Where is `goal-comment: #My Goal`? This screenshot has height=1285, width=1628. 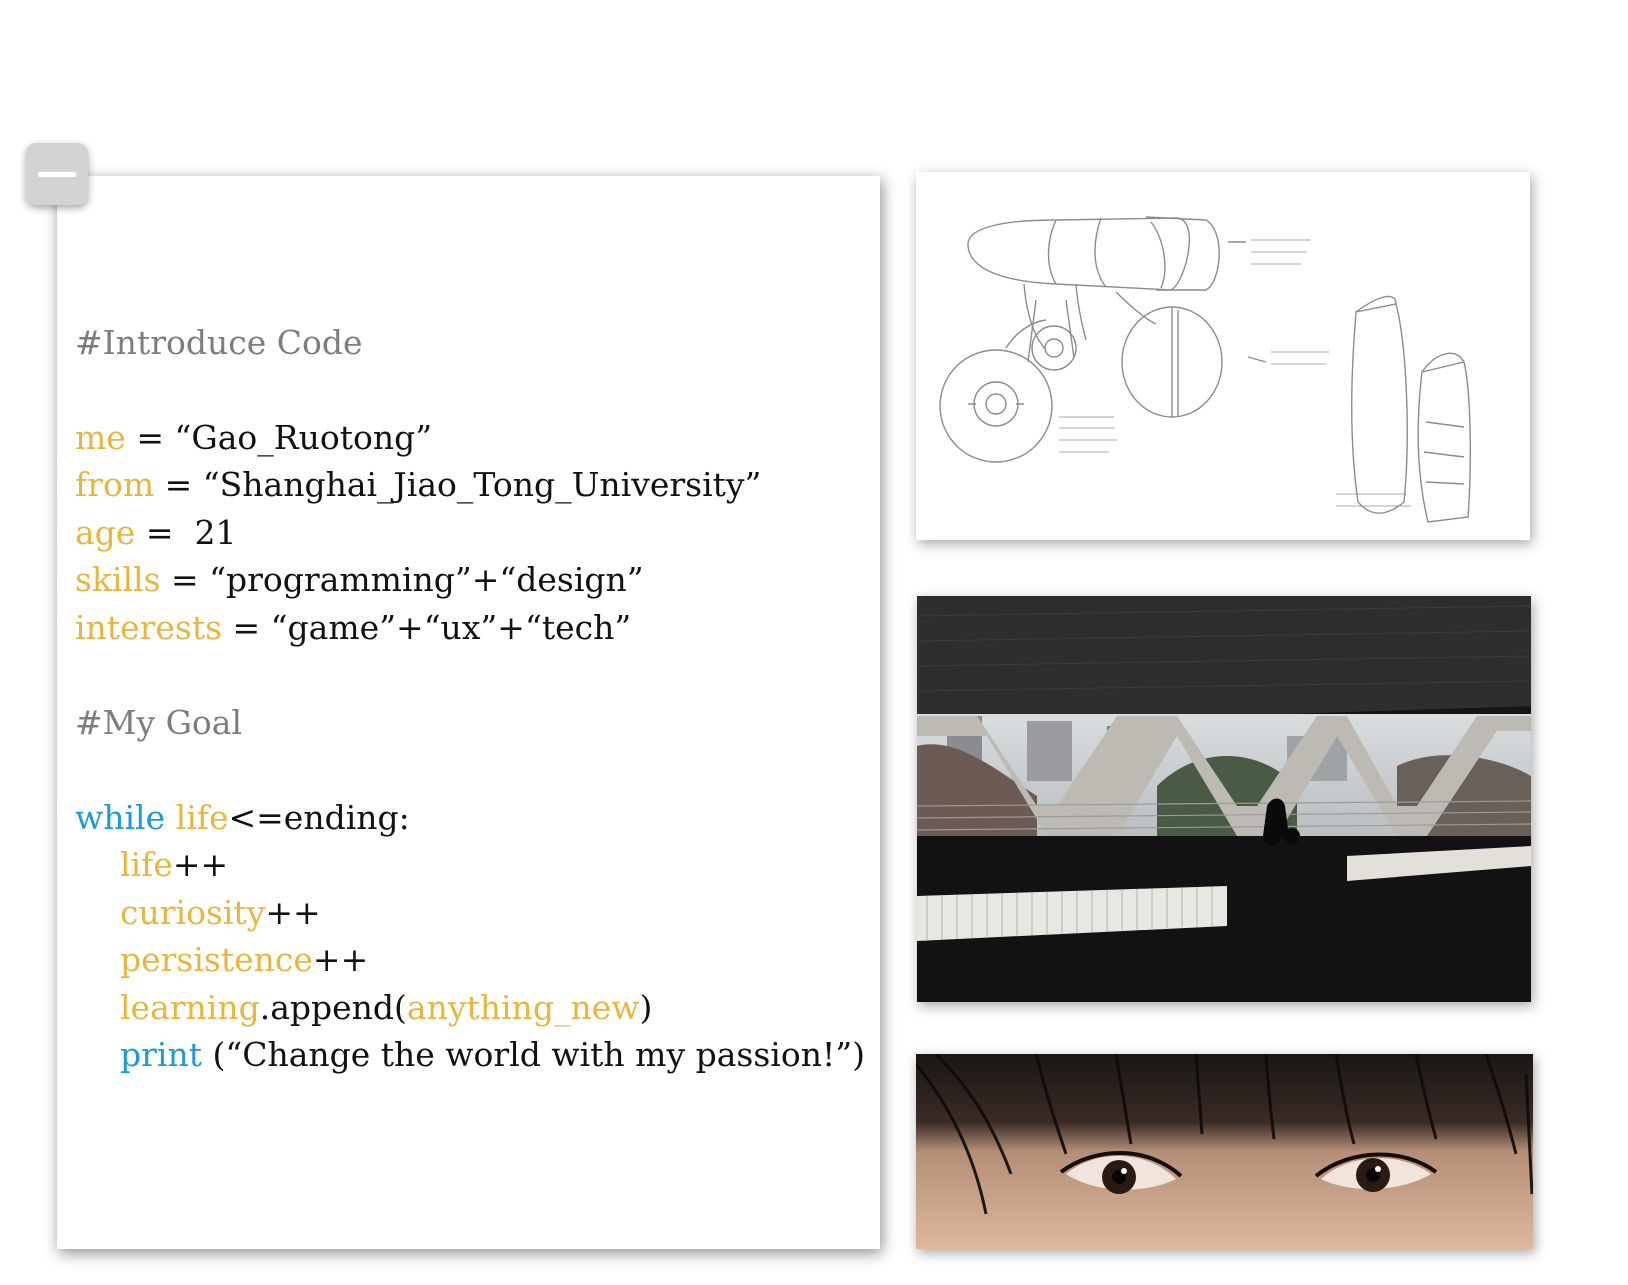
goal-comment: #My Goal is located at coordinates (159, 722).